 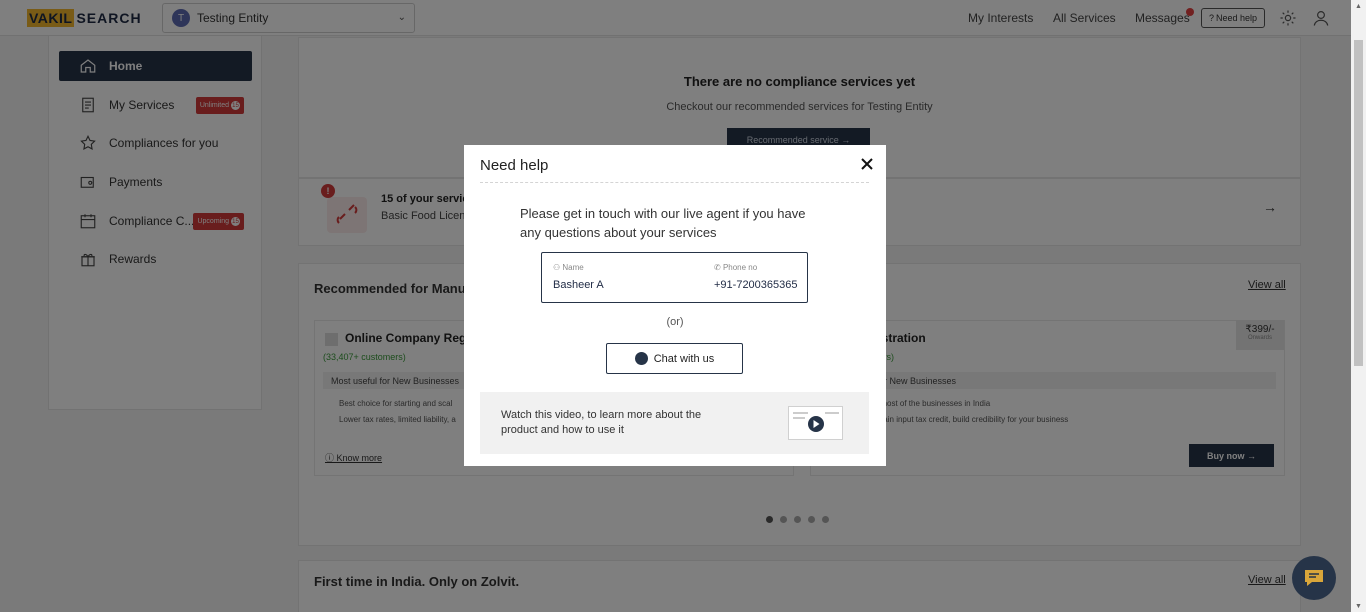 I want to click on vertical-scrollbar: ▲ ▼, so click(x=1358, y=306).